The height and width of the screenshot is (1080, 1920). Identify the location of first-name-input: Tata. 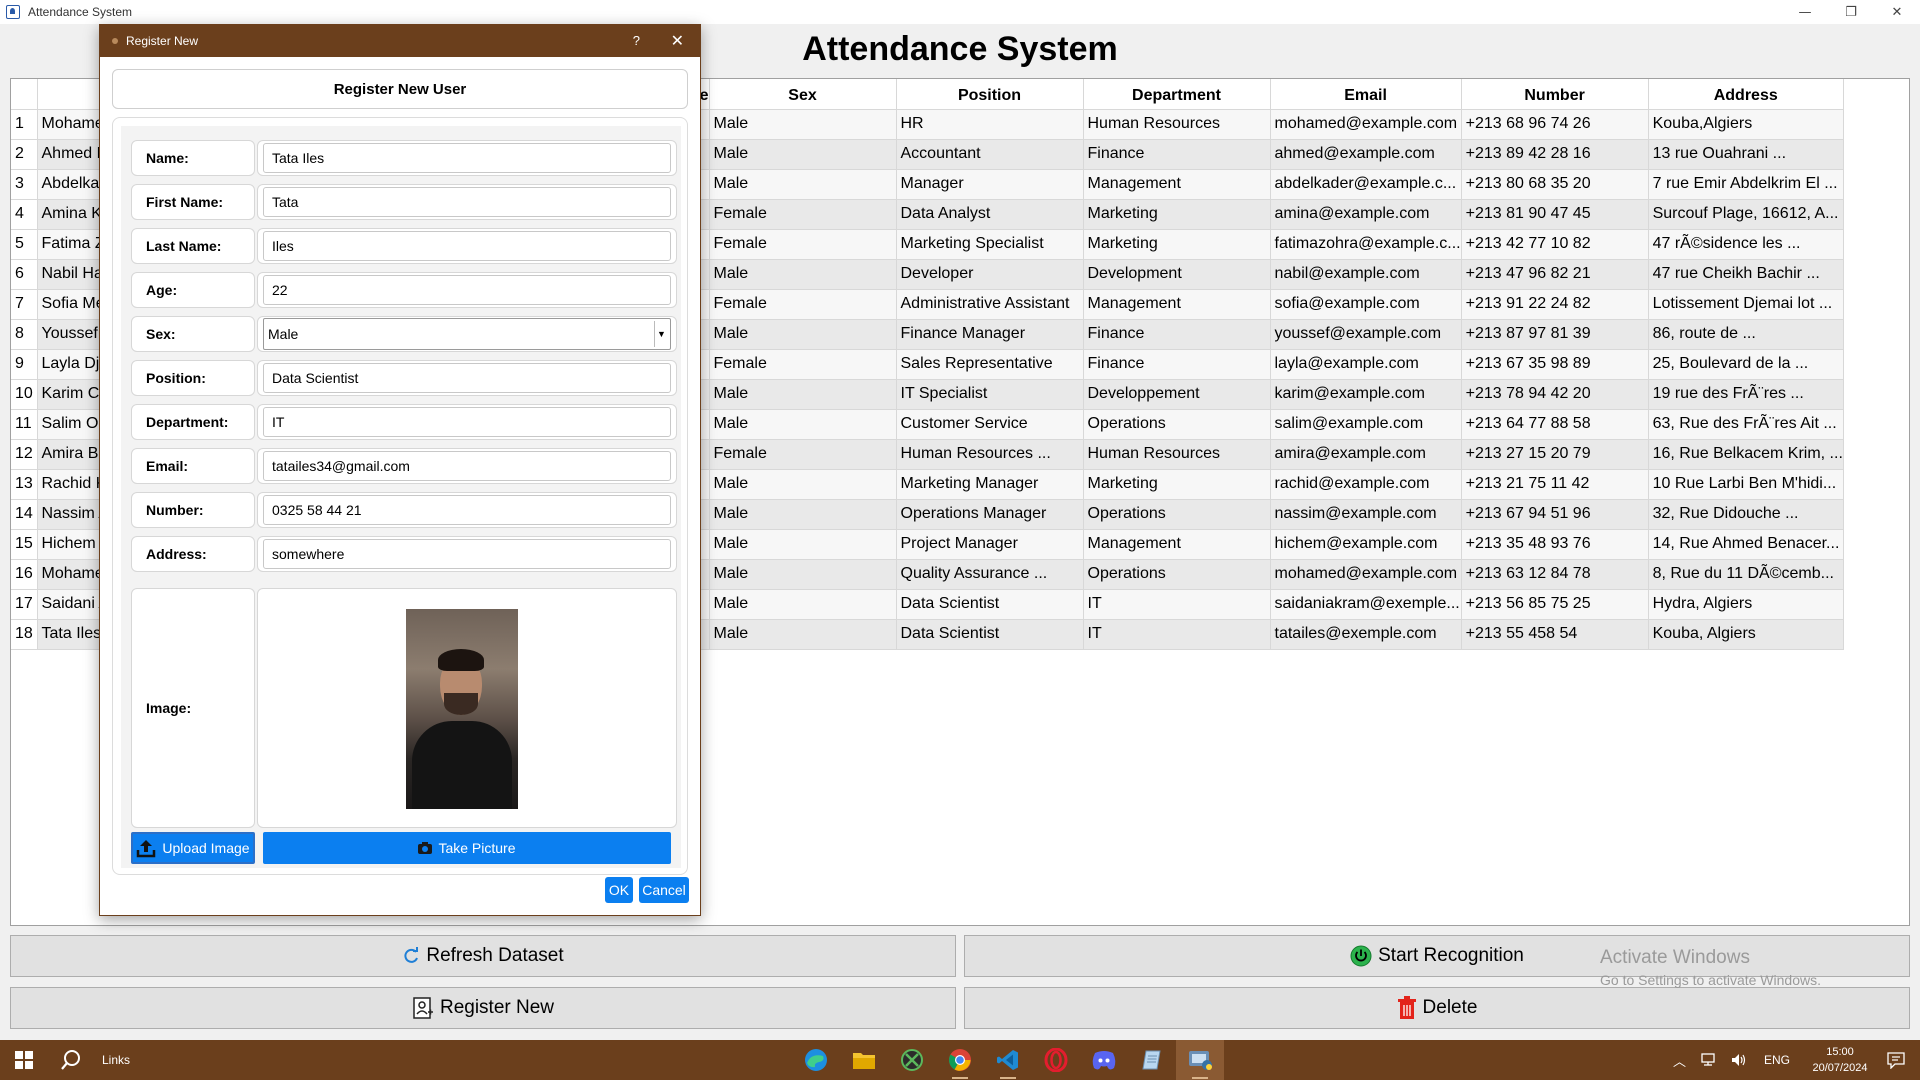
(467, 202).